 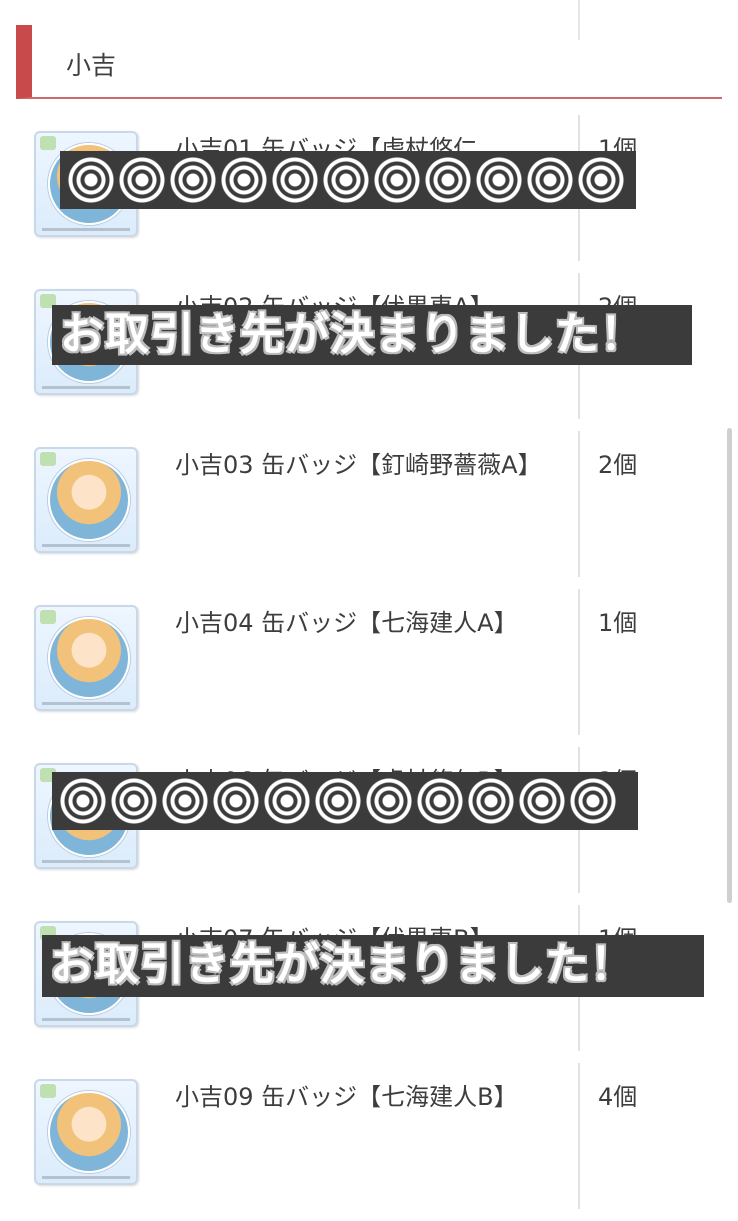 What do you see at coordinates (618, 465) in the screenshot?
I see `item-quantity: 2個` at bounding box center [618, 465].